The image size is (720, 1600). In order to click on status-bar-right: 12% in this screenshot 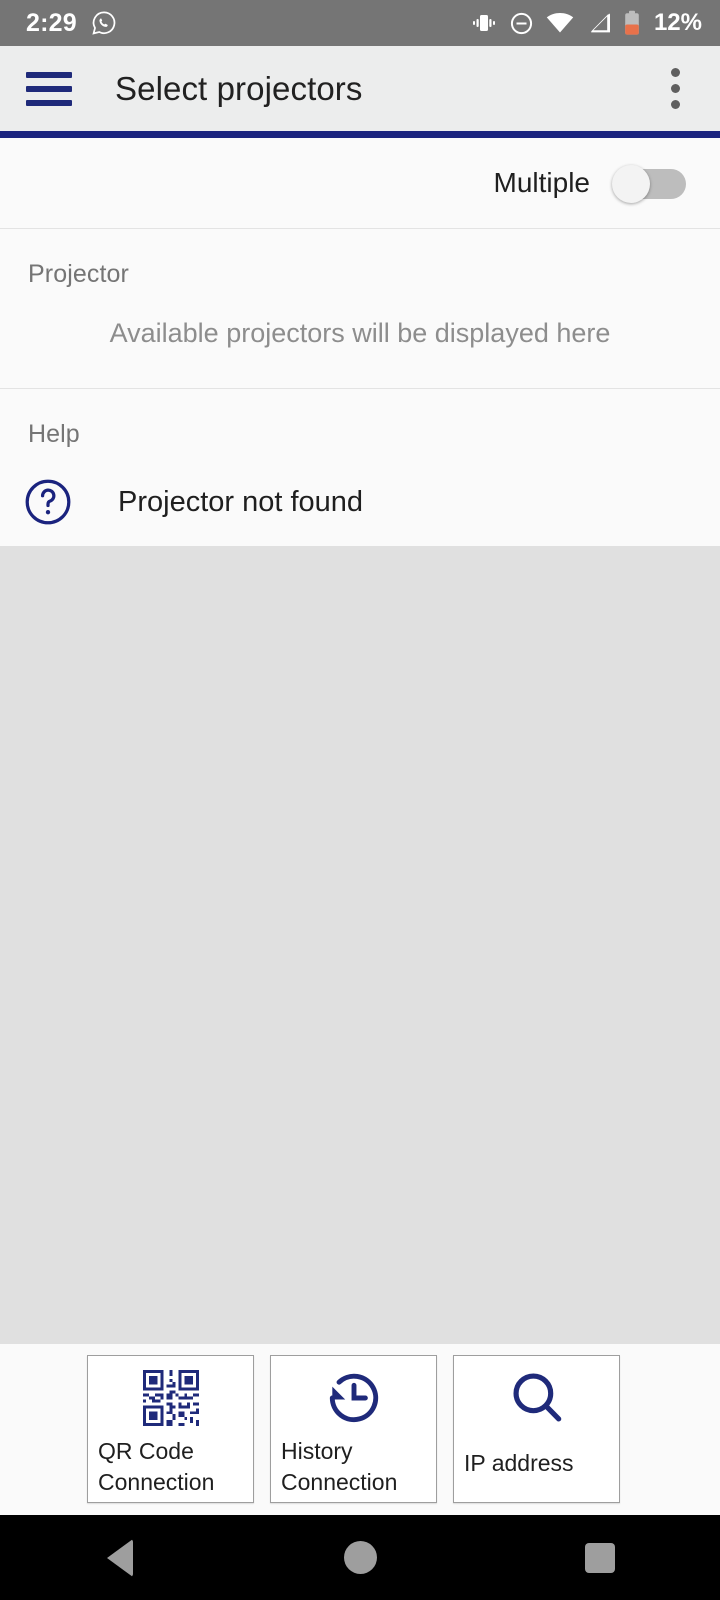, I will do `click(586, 23)`.